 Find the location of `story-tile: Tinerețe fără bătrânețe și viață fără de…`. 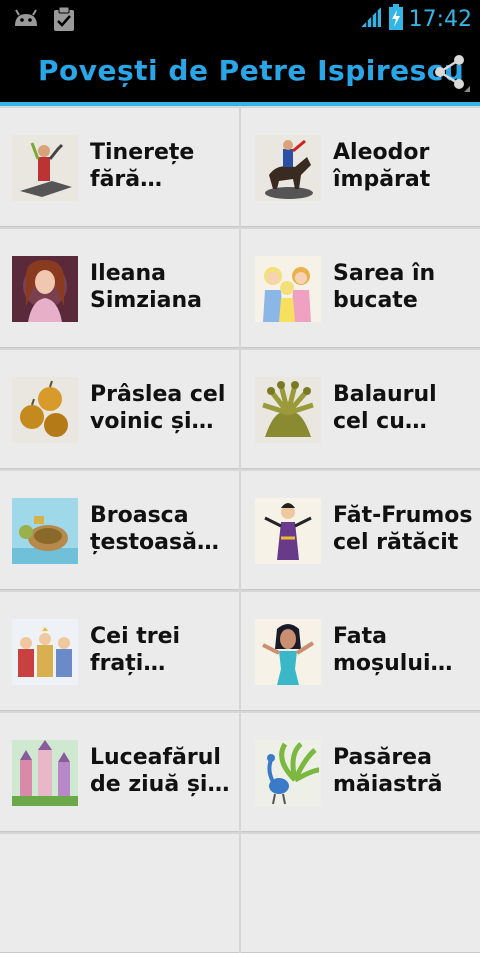

story-tile: Tinerețe fără bătrânețe și viață fără de… is located at coordinates (119, 167).